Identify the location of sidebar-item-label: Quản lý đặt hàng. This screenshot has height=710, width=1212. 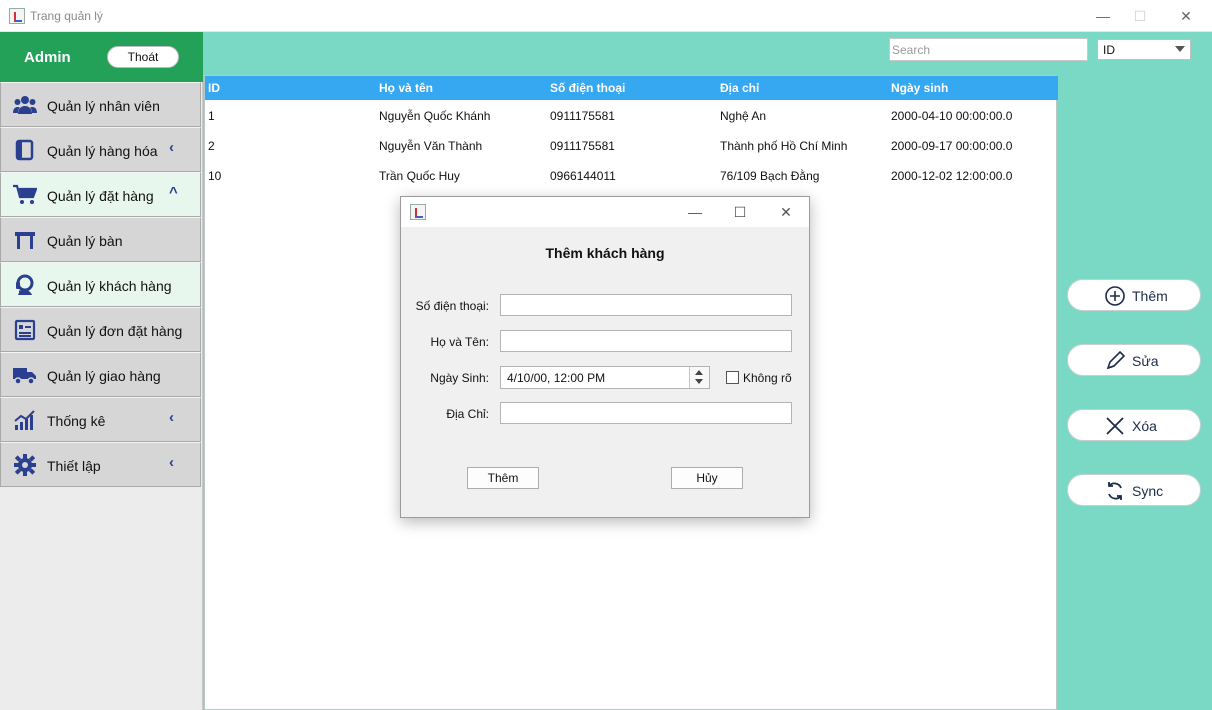
(100, 196).